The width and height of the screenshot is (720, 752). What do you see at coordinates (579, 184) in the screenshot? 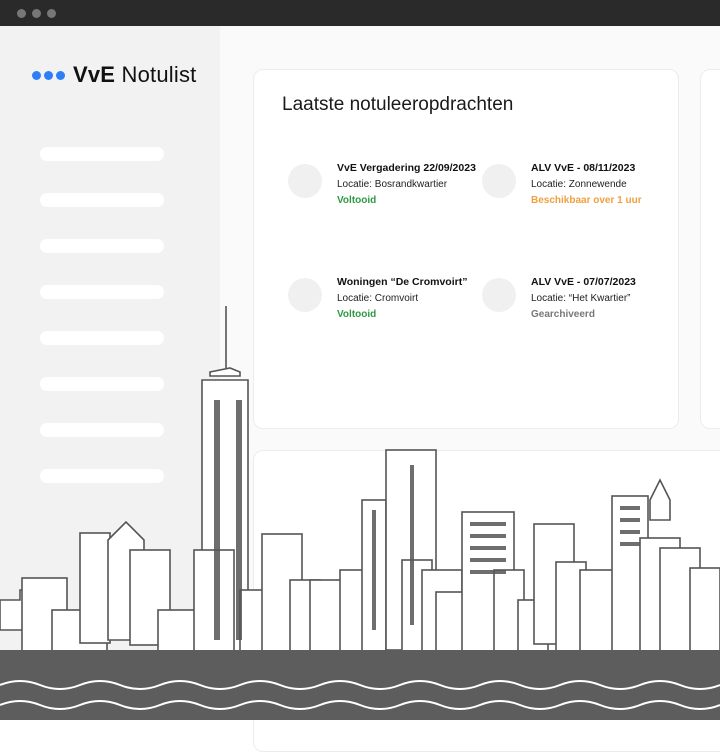
I see `task-location: Locatie: Zonnewende` at bounding box center [579, 184].